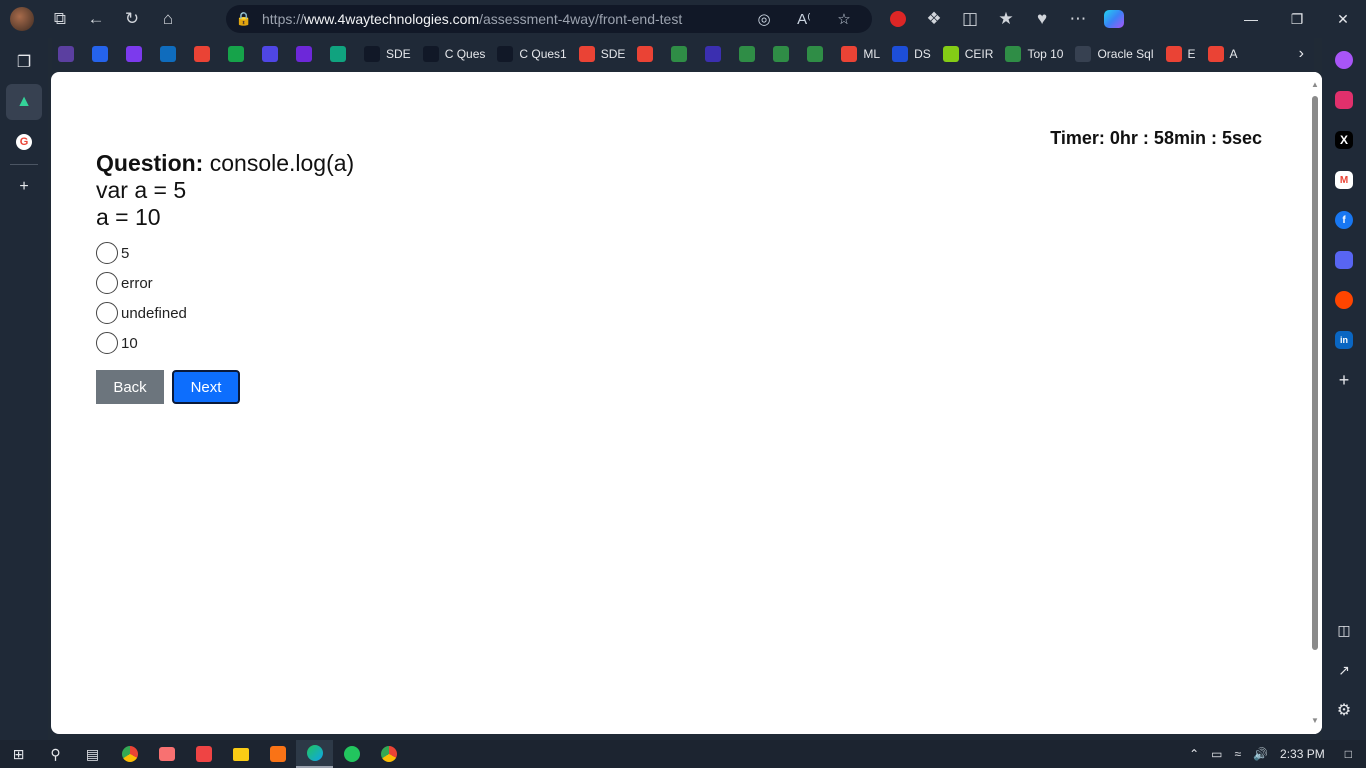  Describe the element at coordinates (1315, 721) in the screenshot. I see `scroll-down-arrow-icon: ▼` at that location.